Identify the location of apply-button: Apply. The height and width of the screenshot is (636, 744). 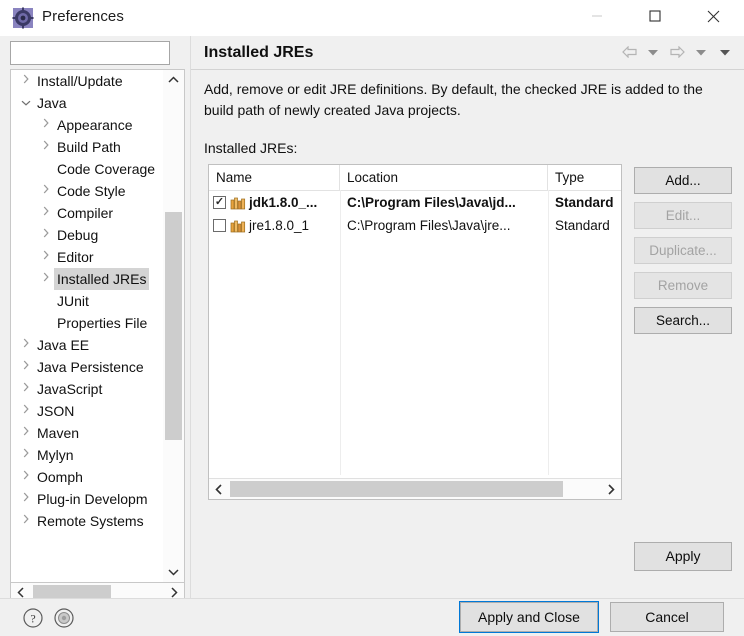
(683, 556).